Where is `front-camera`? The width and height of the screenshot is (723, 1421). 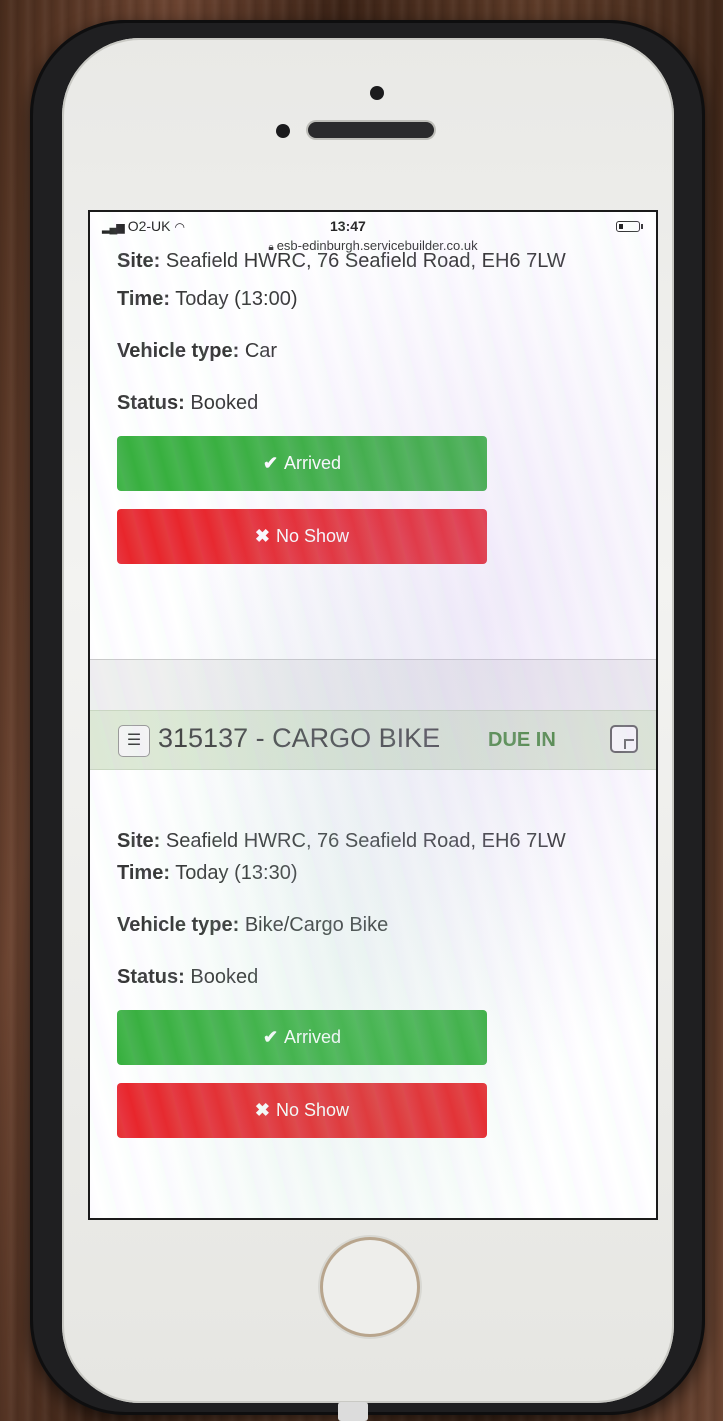 front-camera is located at coordinates (377, 93).